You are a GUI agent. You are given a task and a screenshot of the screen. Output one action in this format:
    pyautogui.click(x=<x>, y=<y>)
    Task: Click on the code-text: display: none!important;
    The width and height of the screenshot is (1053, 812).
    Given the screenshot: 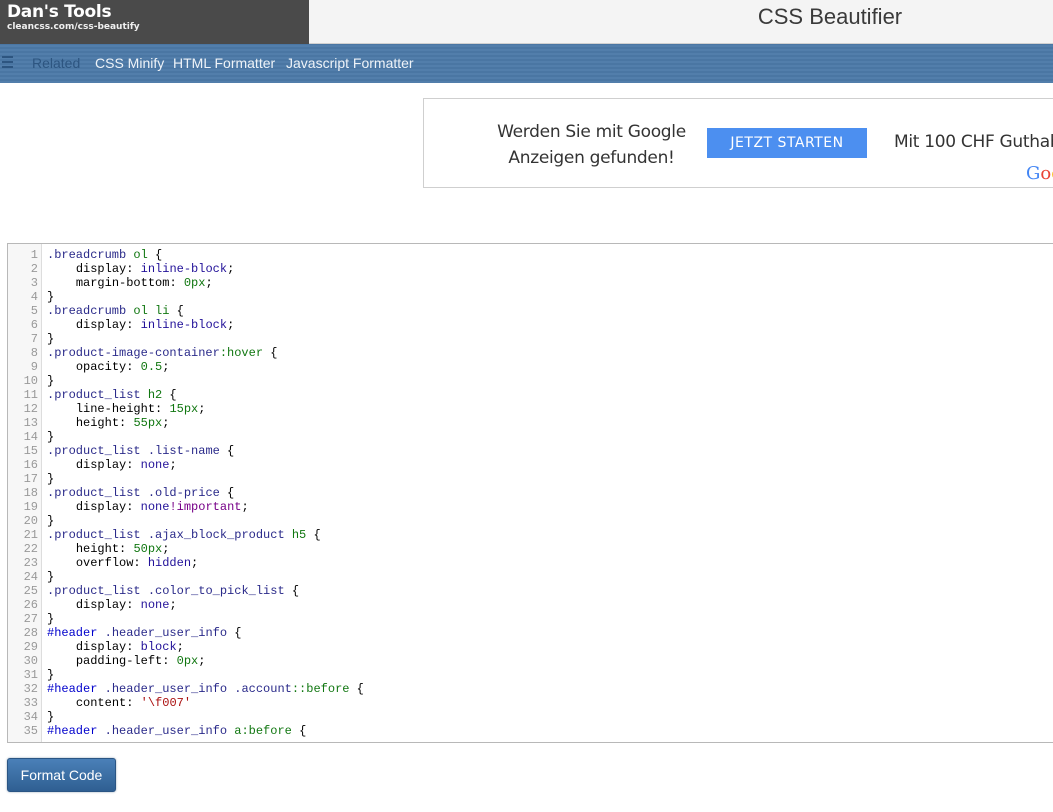 What is the action you would take?
    pyautogui.click(x=162, y=507)
    